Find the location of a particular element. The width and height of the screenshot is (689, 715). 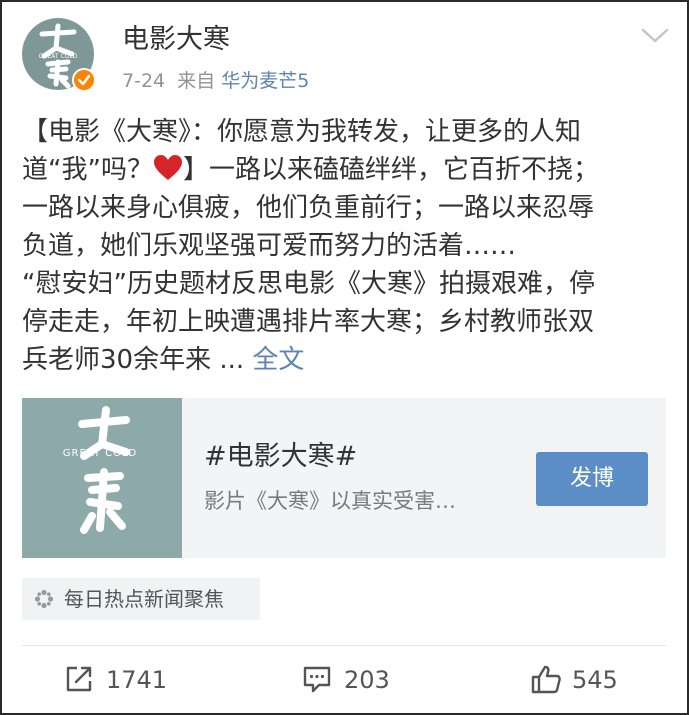

post-text-line: 兵老师30余年来 ... 全文 is located at coordinates (342, 360).